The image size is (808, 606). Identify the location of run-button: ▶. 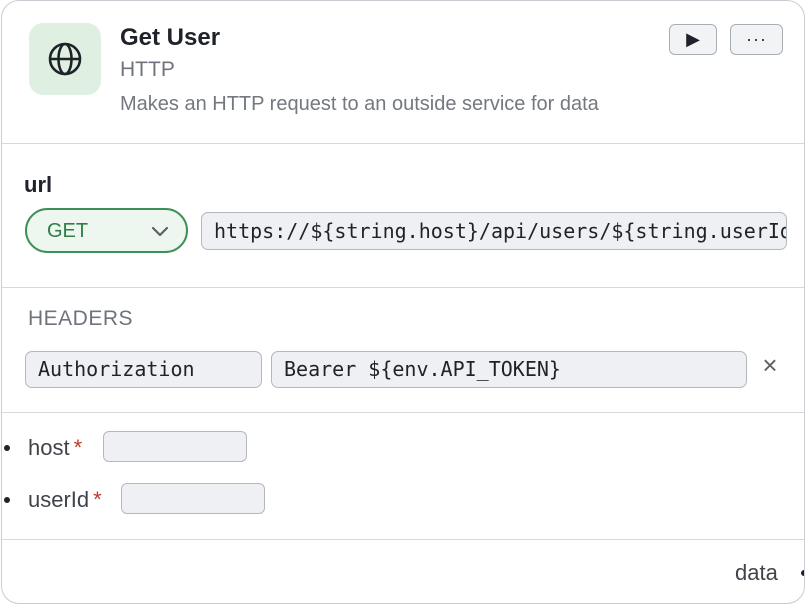
(693, 39).